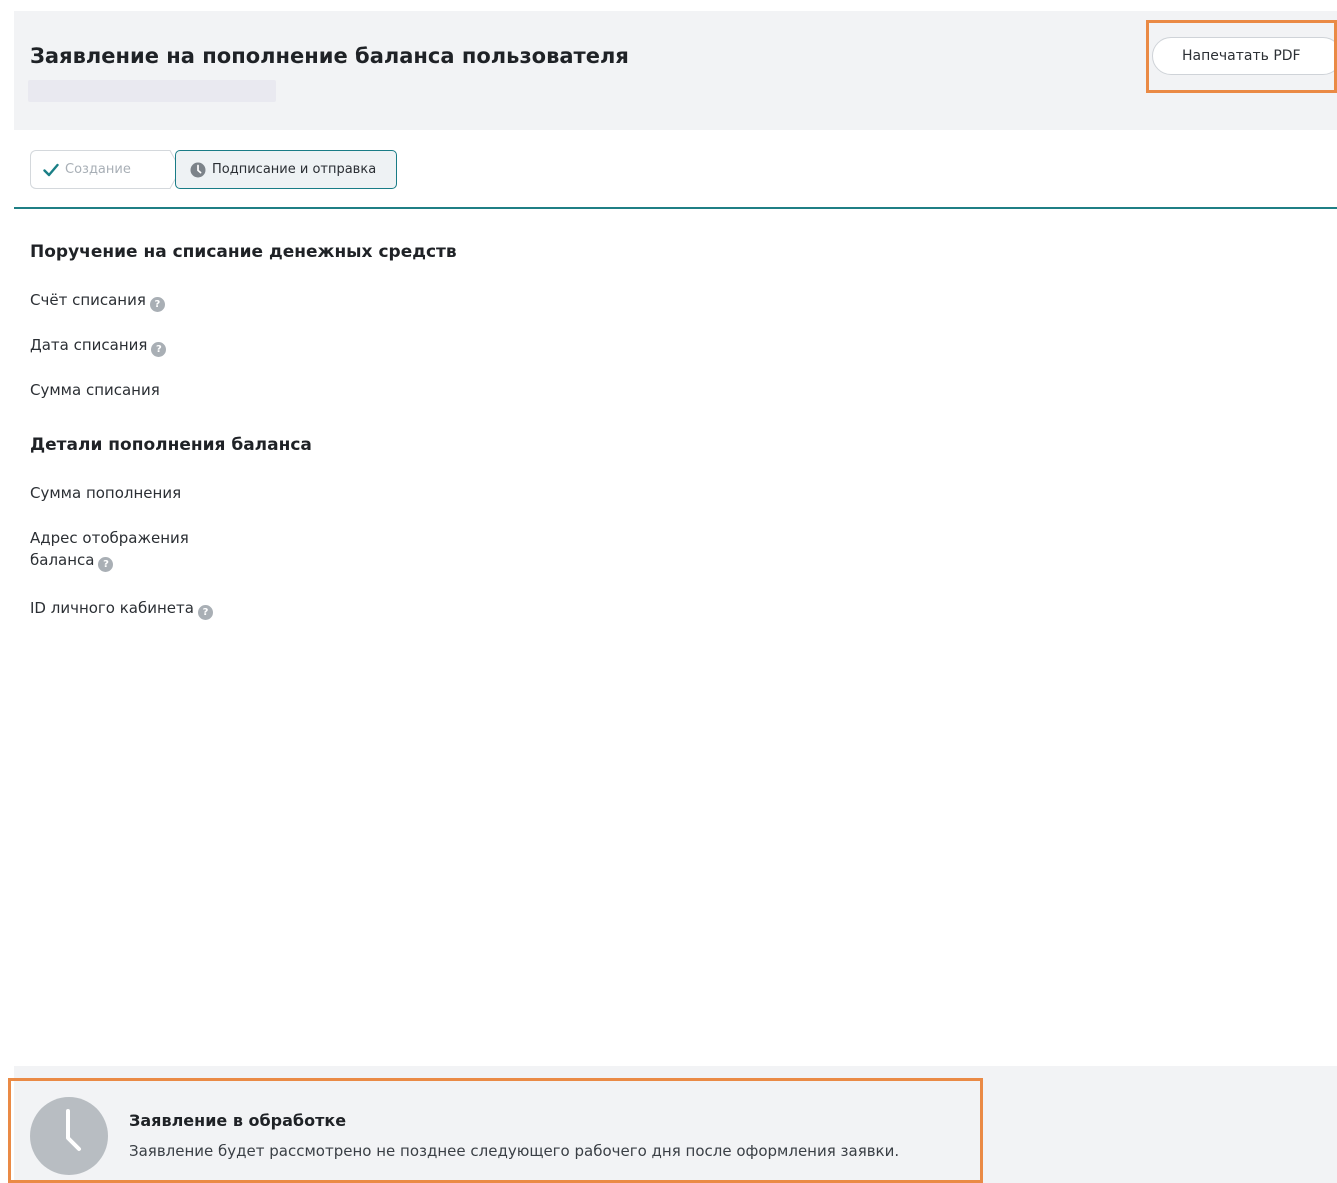 This screenshot has width=1337, height=1183. Describe the element at coordinates (171, 445) in the screenshot. I see `section-title-topup-details: Детали пополнения баланса` at that location.